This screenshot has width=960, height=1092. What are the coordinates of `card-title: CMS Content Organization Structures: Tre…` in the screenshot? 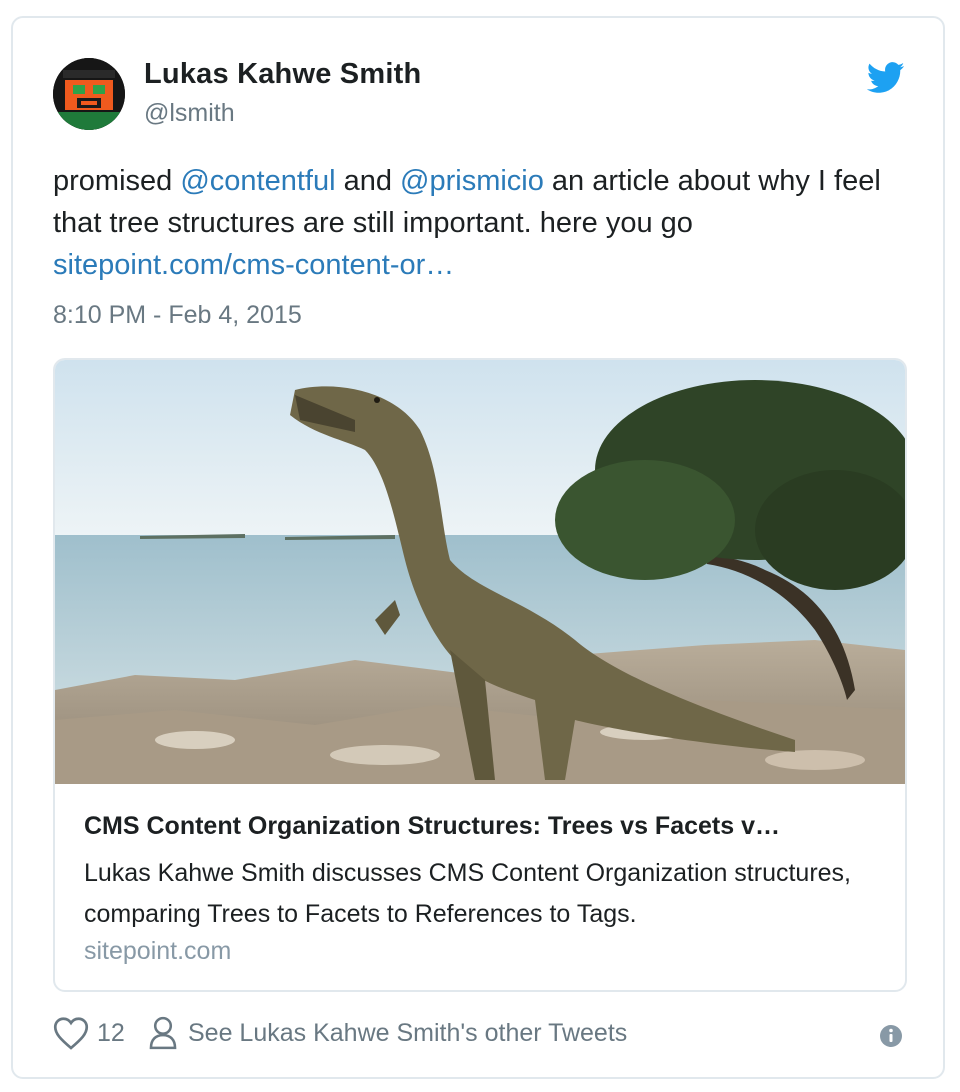 It's located at (479, 826).